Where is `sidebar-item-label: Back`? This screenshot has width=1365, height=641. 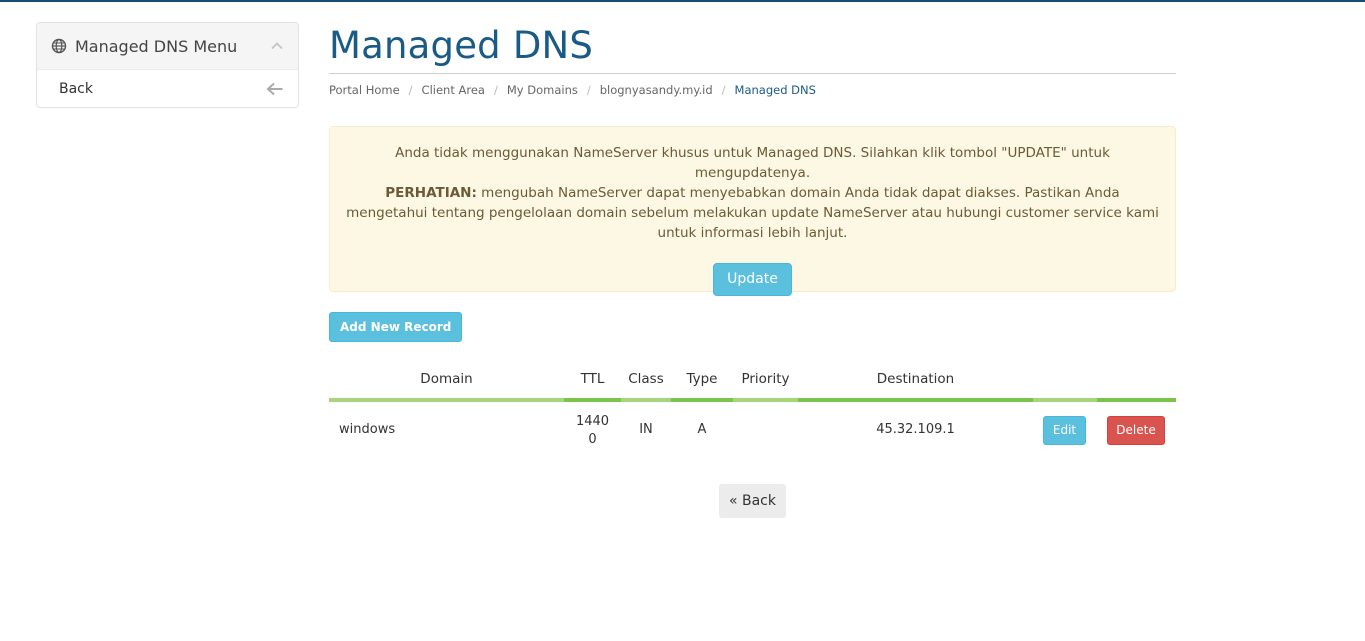 sidebar-item-label: Back is located at coordinates (76, 88).